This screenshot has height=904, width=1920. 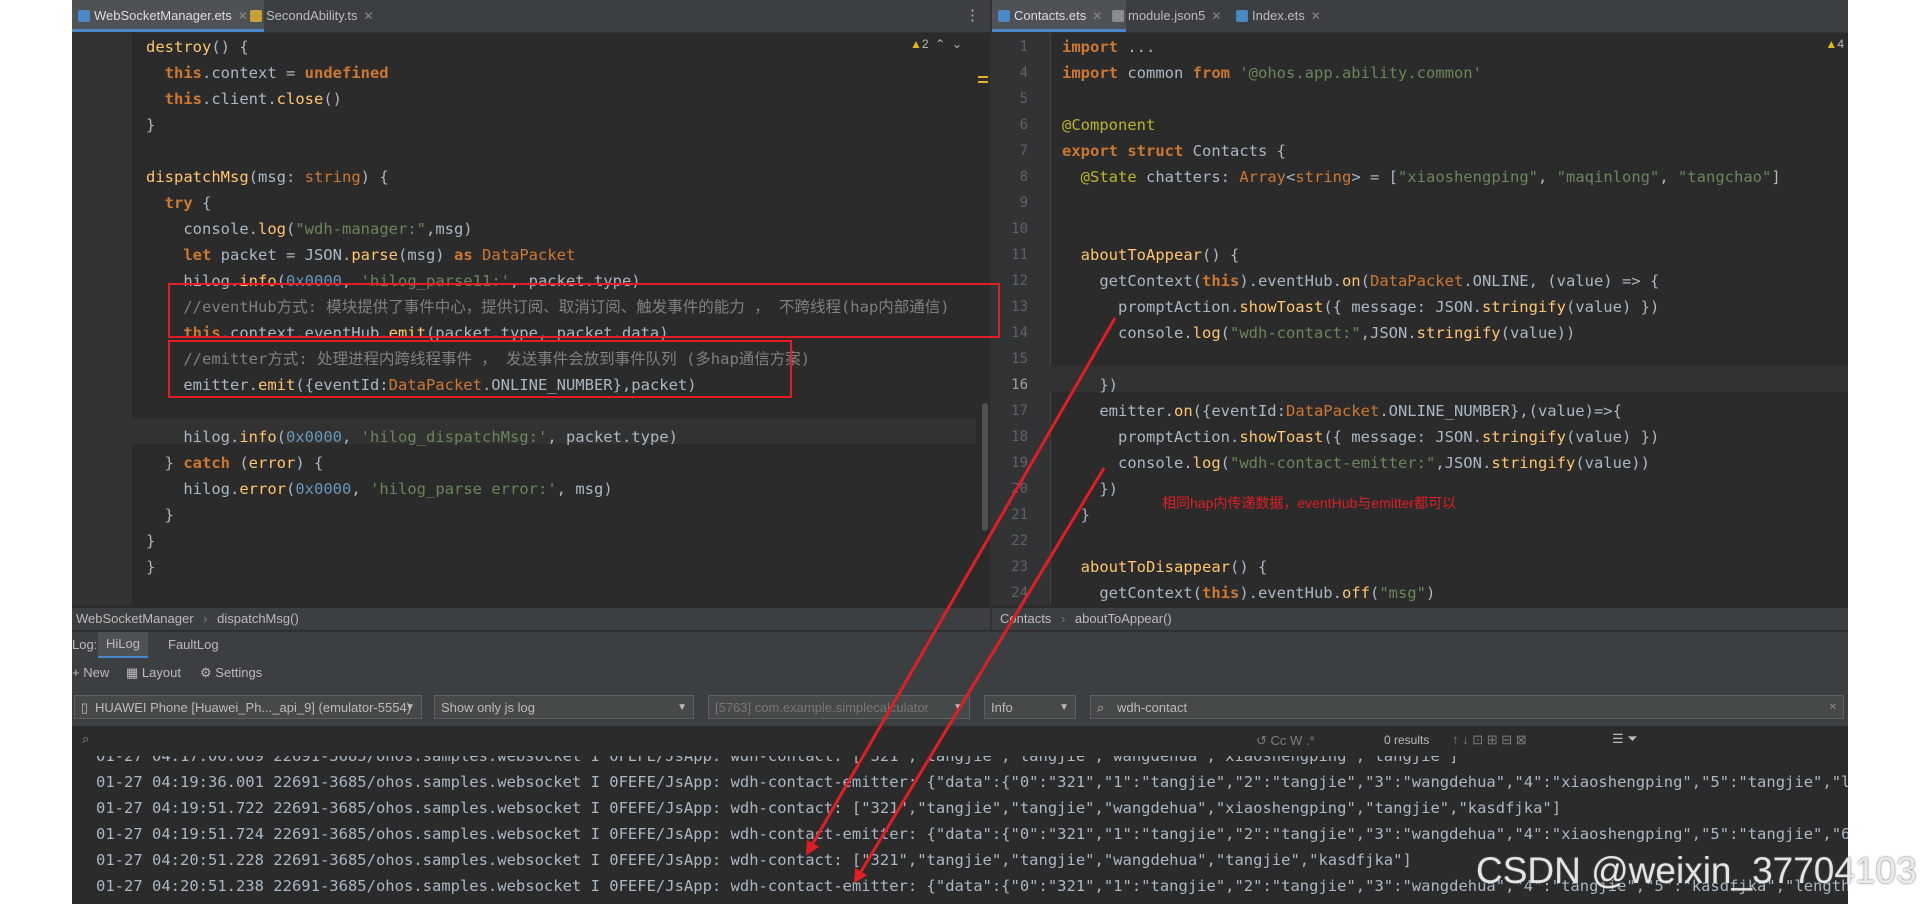 I want to click on arrow-eventhub, so click(x=961, y=586).